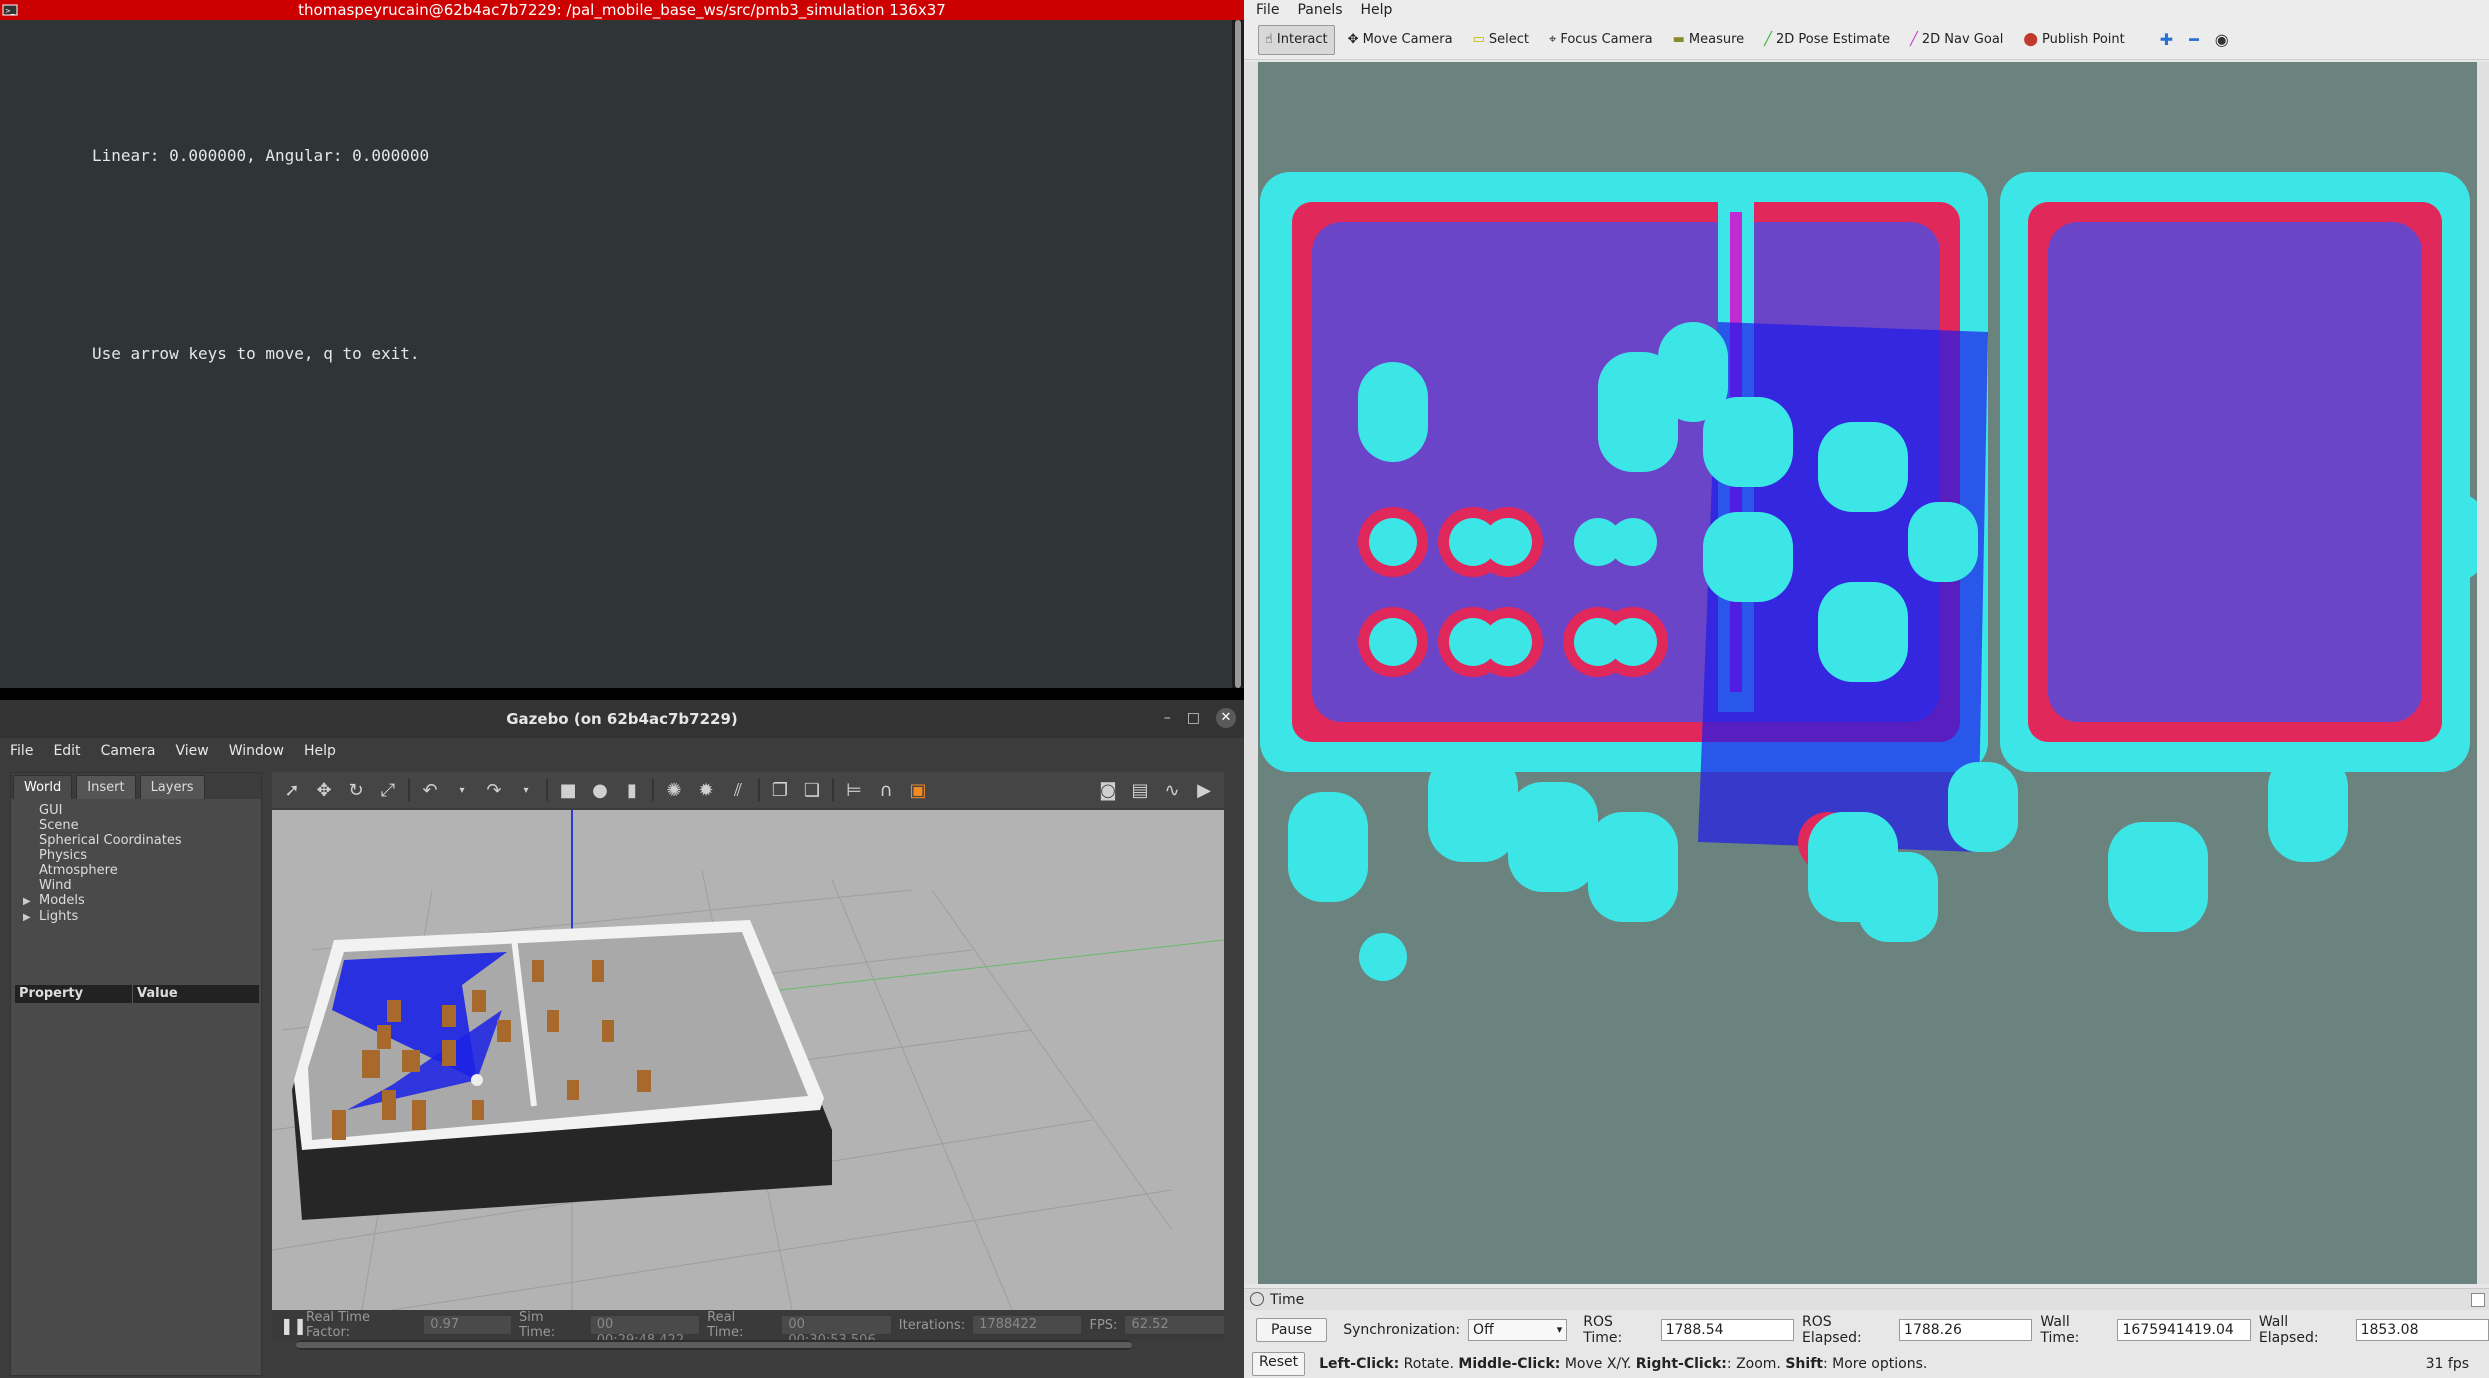  What do you see at coordinates (494, 790) in the screenshot?
I see `redo-icon: ↷` at bounding box center [494, 790].